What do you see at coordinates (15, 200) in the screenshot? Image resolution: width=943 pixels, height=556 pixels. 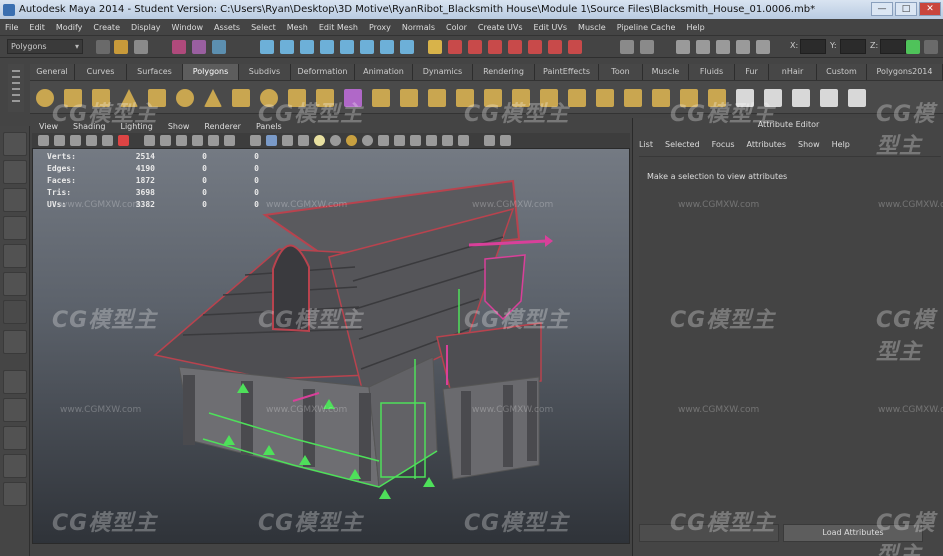 I see `paint-select-tool-icon` at bounding box center [15, 200].